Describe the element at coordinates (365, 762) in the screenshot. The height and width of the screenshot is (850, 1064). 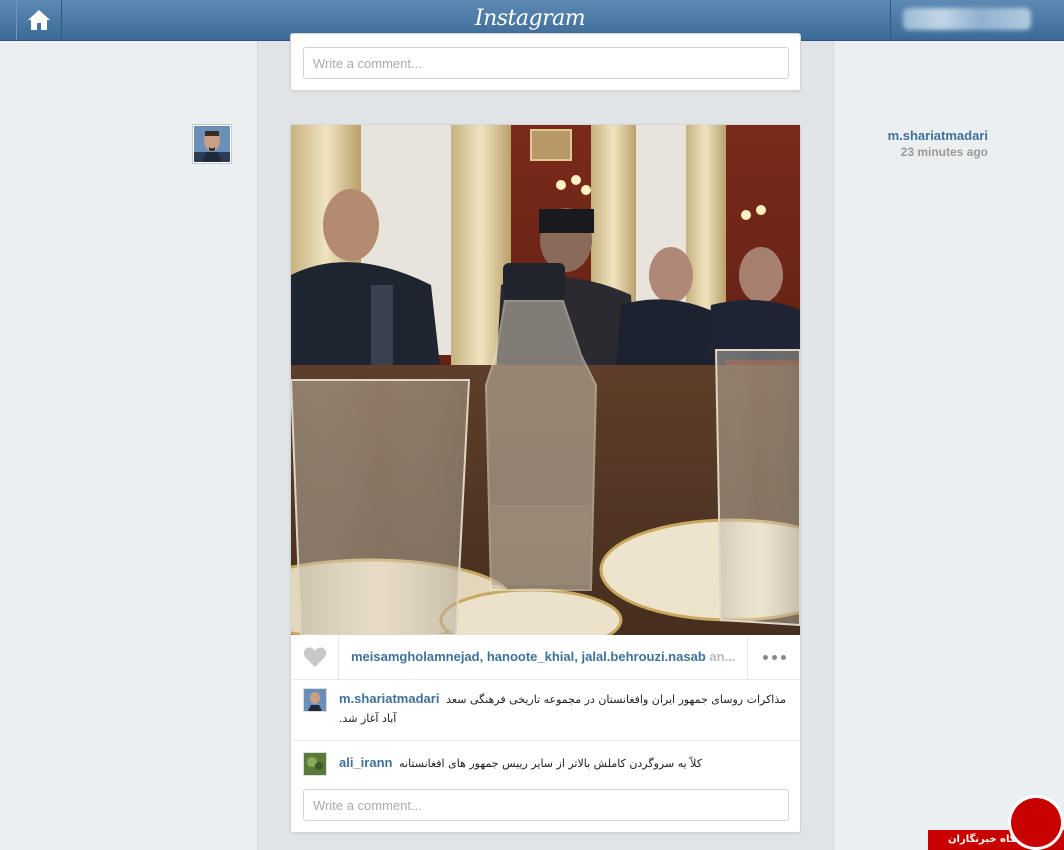
I see `comment-username: ali_irann` at that location.